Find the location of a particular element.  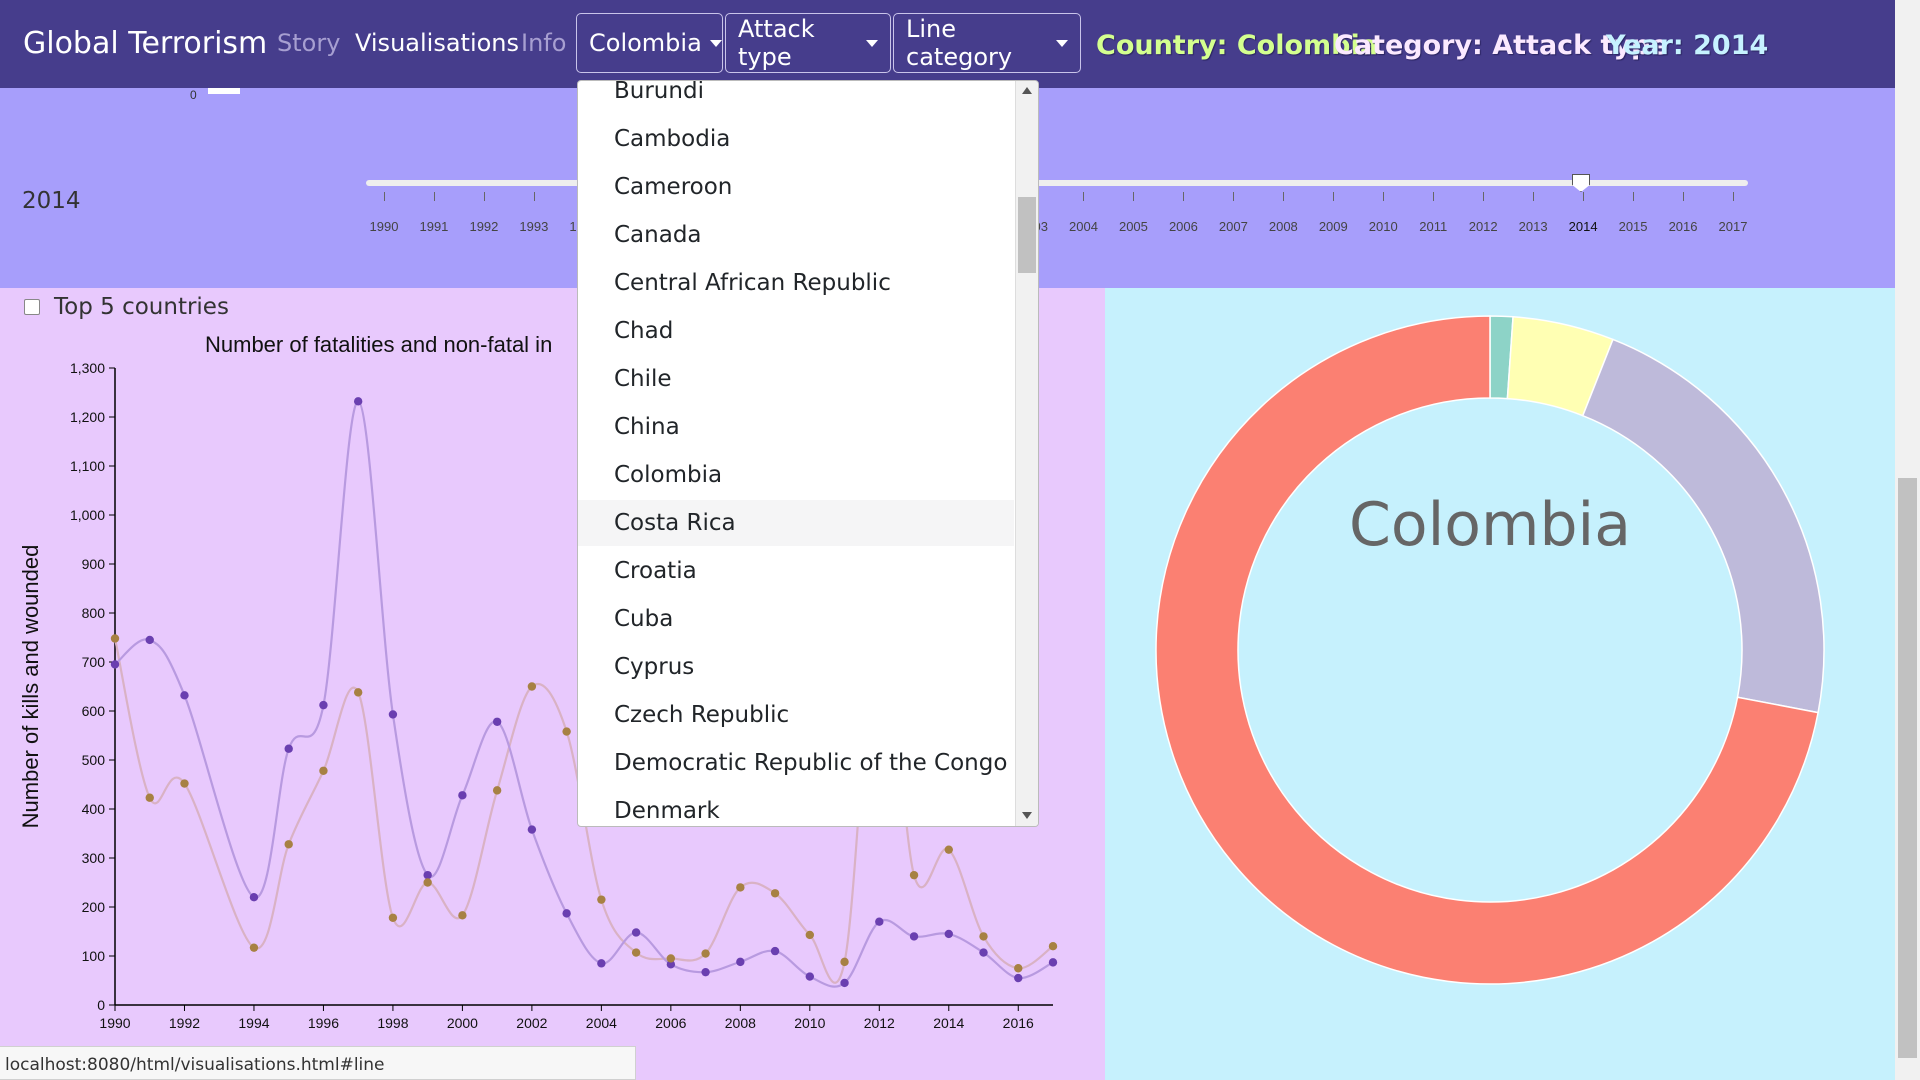

country-menu-item: Canada is located at coordinates (658, 235).